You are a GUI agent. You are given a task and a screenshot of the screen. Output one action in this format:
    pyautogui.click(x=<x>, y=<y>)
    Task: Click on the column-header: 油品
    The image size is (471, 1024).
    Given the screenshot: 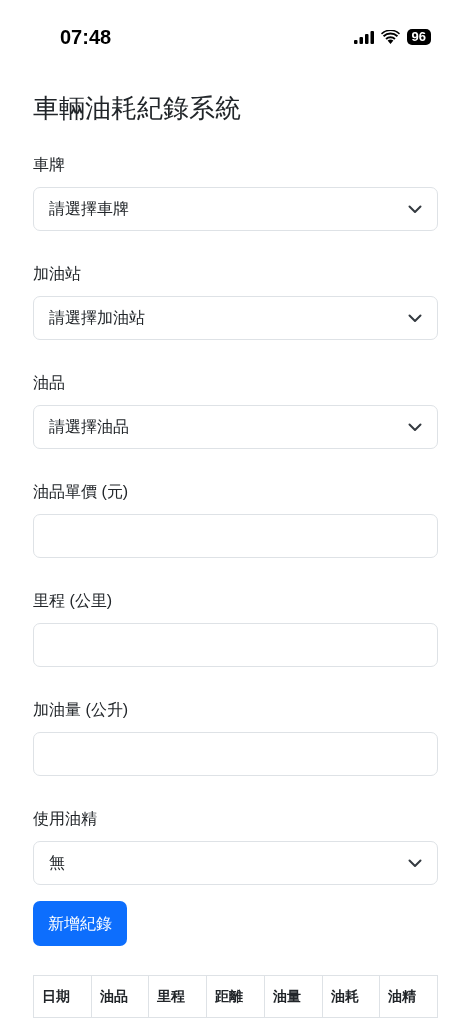 What is the action you would take?
    pyautogui.click(x=120, y=996)
    